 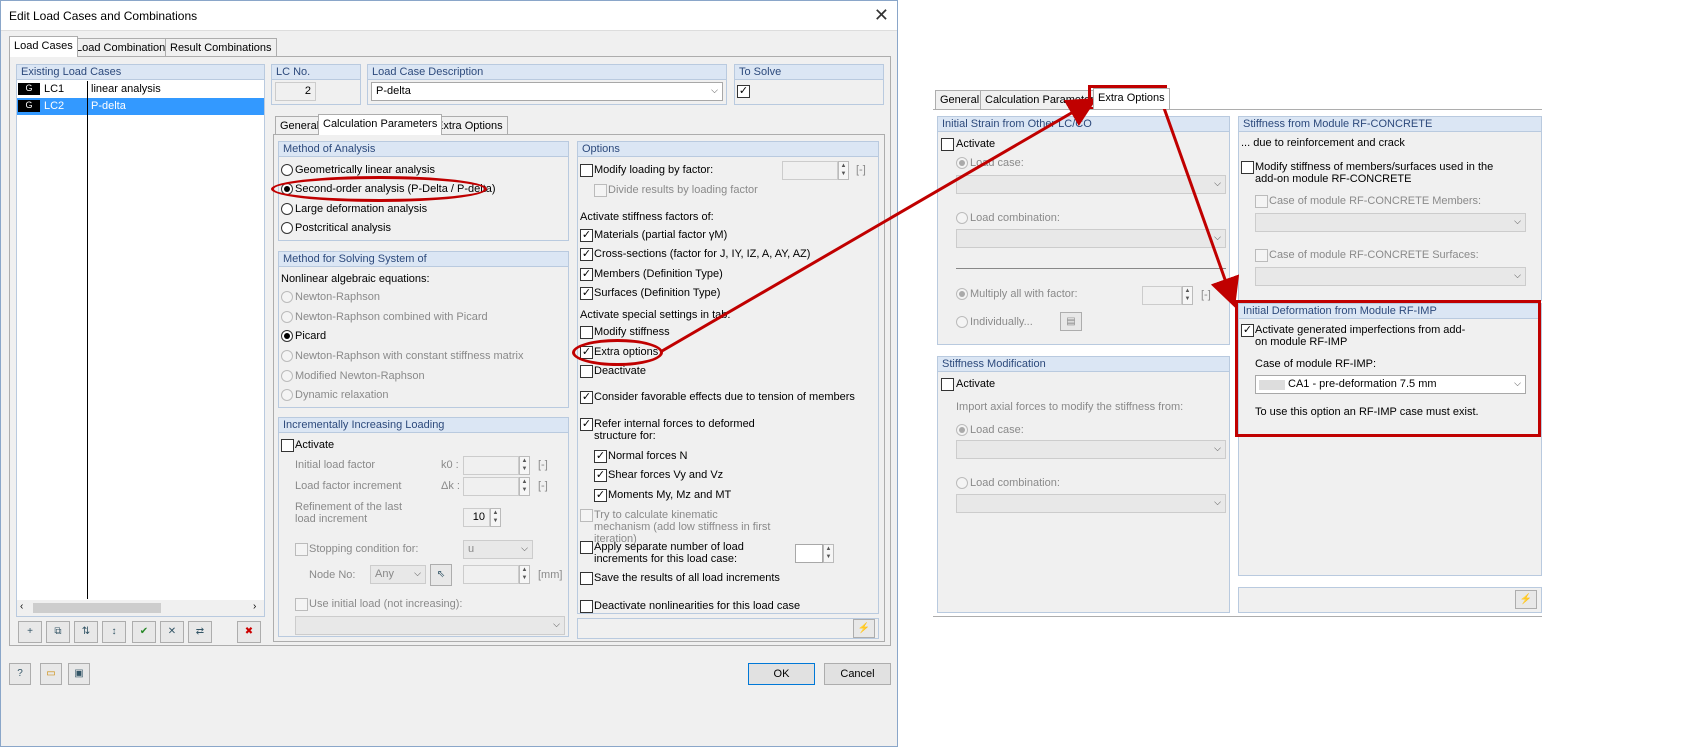 I want to click on annotation-arrows, so click(x=950, y=225).